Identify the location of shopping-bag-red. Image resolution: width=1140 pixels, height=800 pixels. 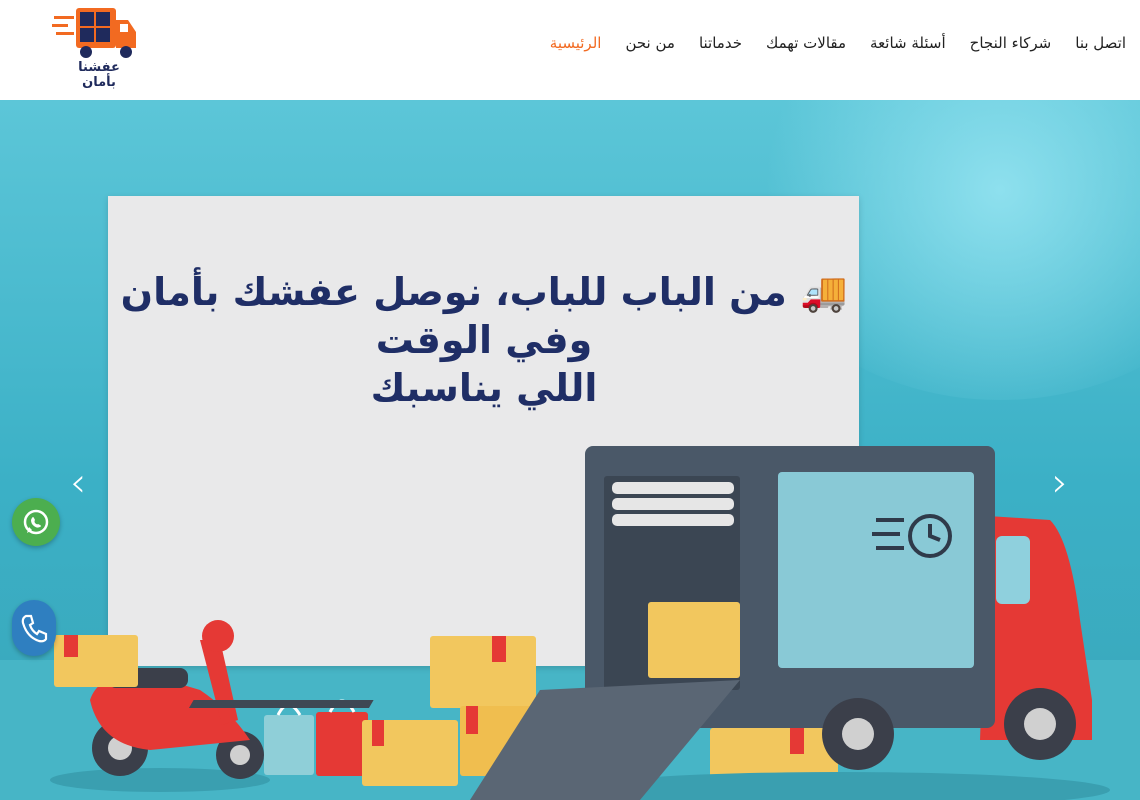
(342, 744).